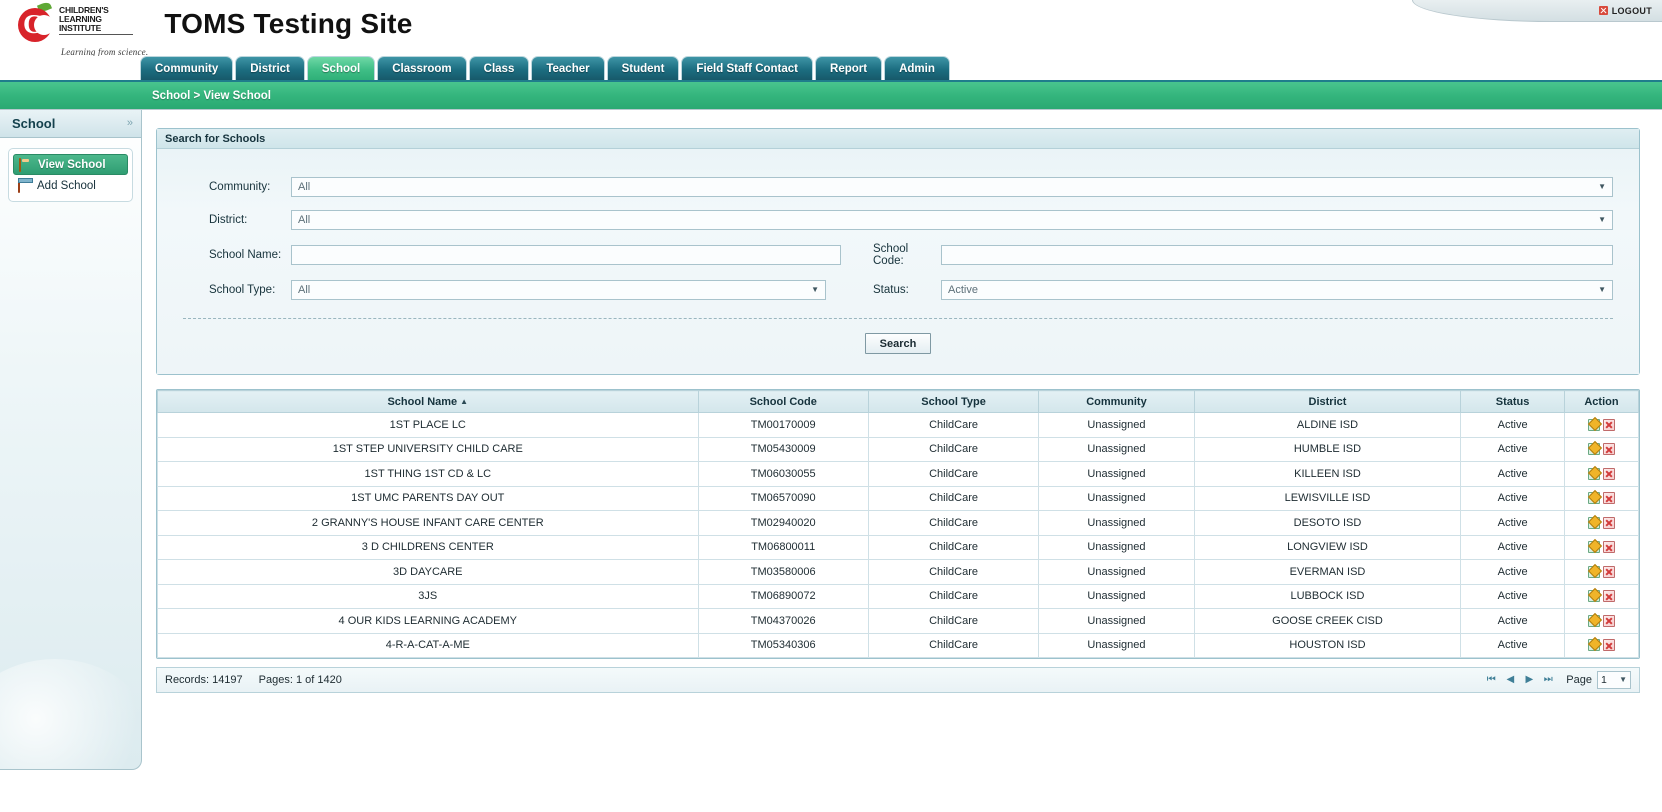  Describe the element at coordinates (1631, 10) in the screenshot. I see `logout-label: LOGOUT` at that location.